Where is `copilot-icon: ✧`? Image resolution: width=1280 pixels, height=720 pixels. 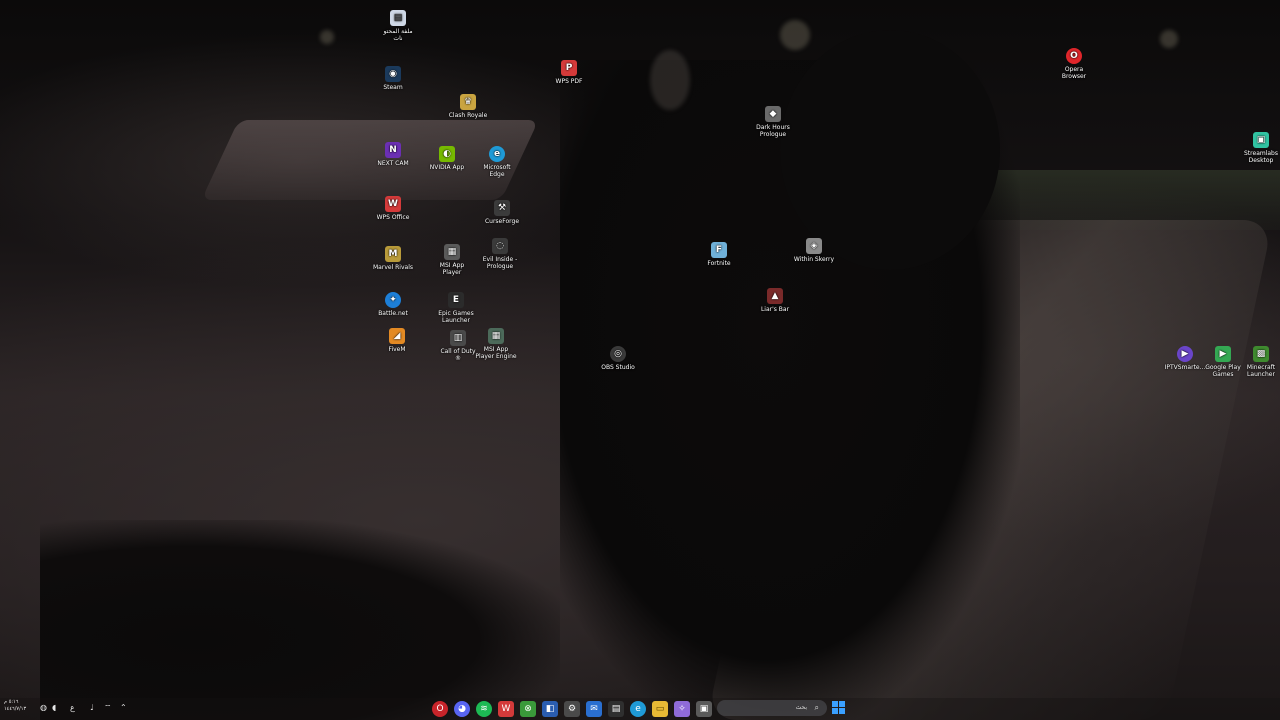 copilot-icon: ✧ is located at coordinates (682, 709).